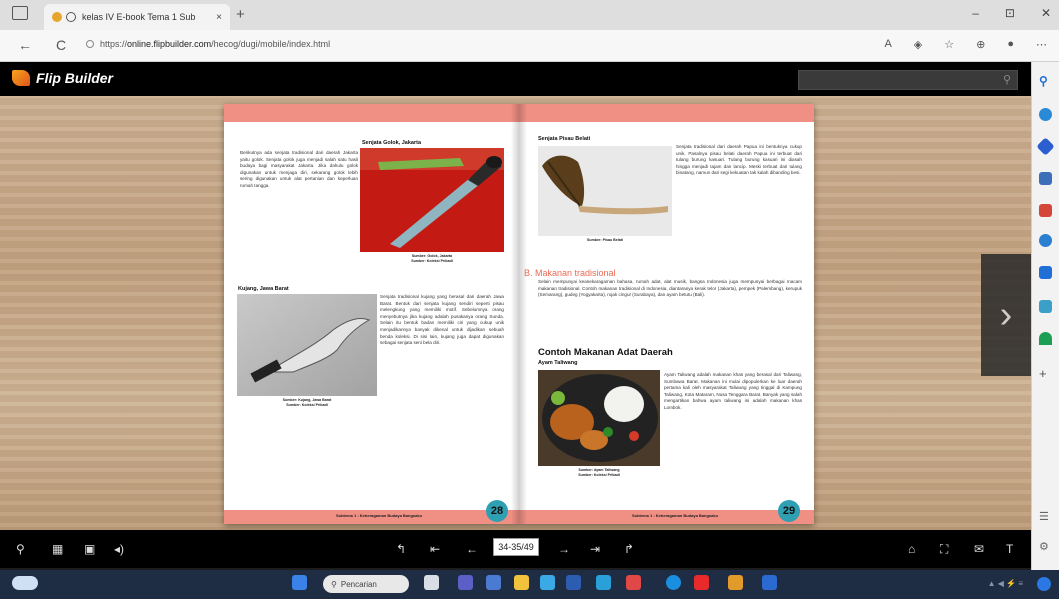 This screenshot has width=1059, height=599. Describe the element at coordinates (980, 44) in the screenshot. I see `collections-icon: ⊕` at that location.